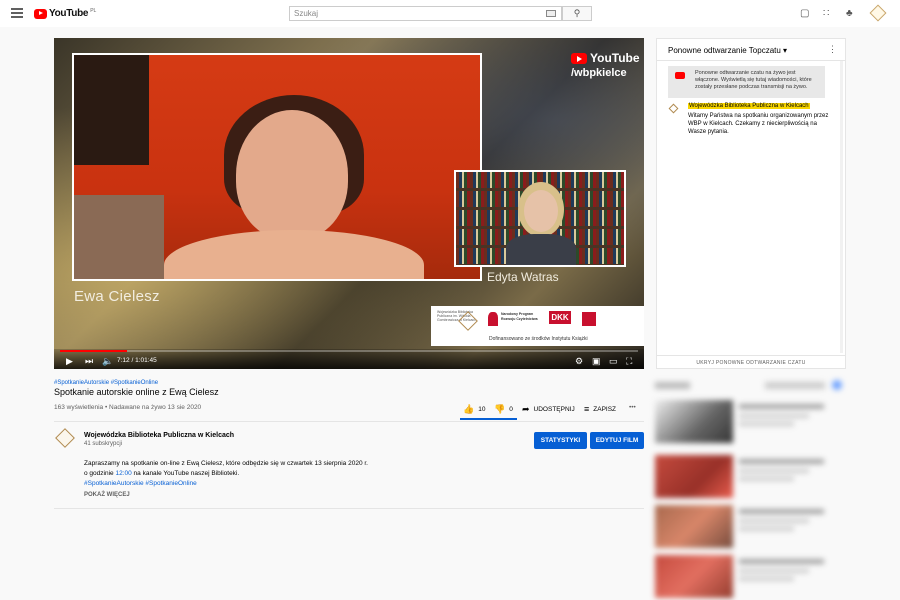 The image size is (900, 600). I want to click on second-speaker-face, so click(541, 211).